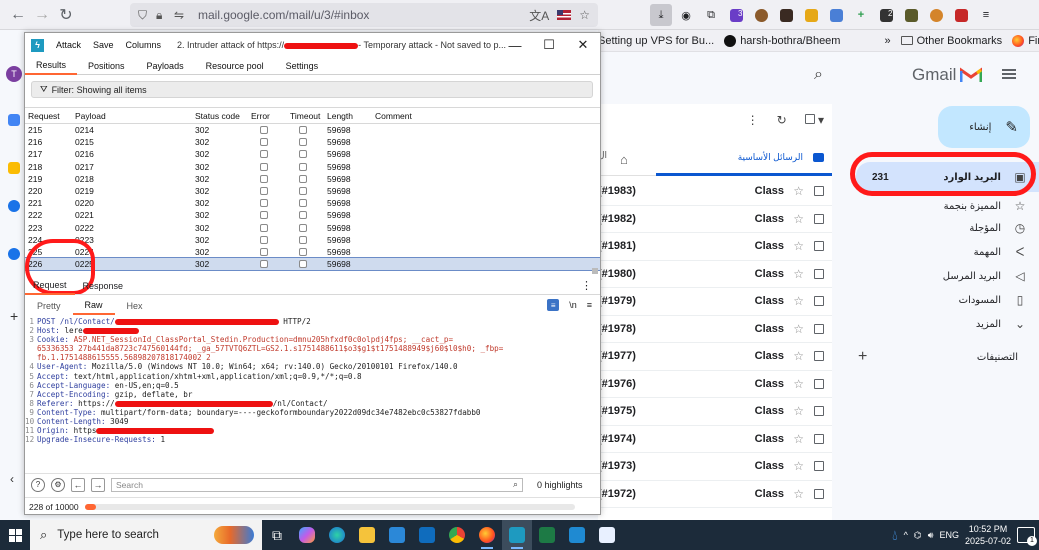 This screenshot has height=550, width=1039. Describe the element at coordinates (715, 192) in the screenshot. I see `mail-row: (#1983) Class ☆` at that location.